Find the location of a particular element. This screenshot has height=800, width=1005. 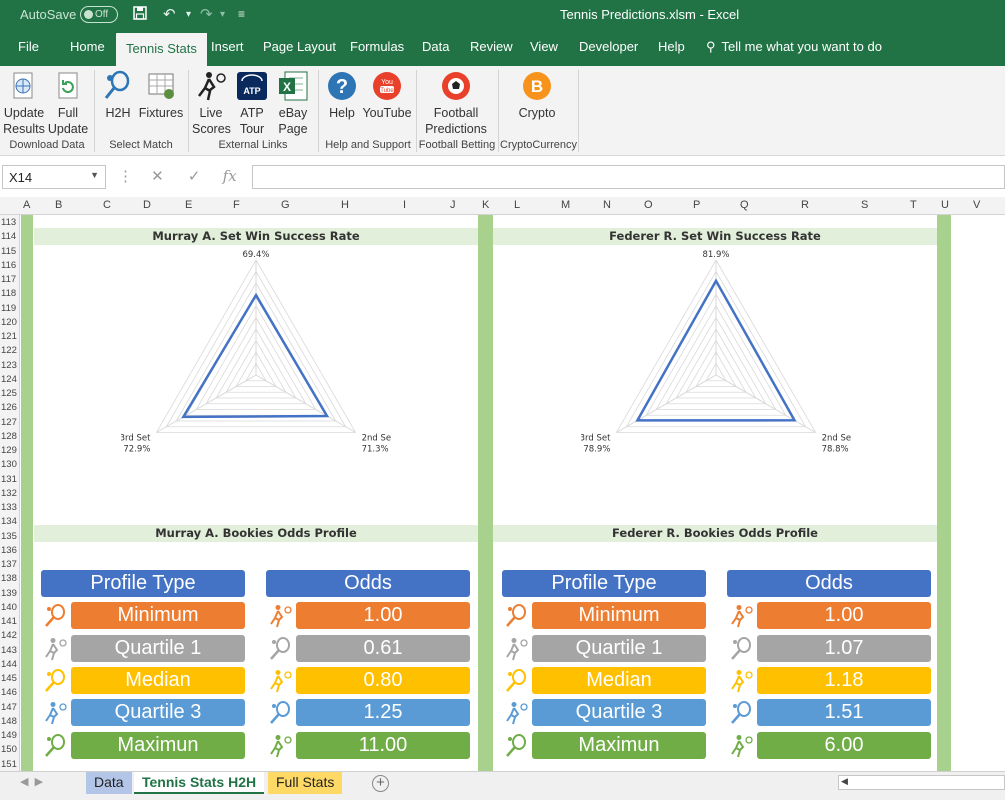

row-header: 131 is located at coordinates (9, 479).